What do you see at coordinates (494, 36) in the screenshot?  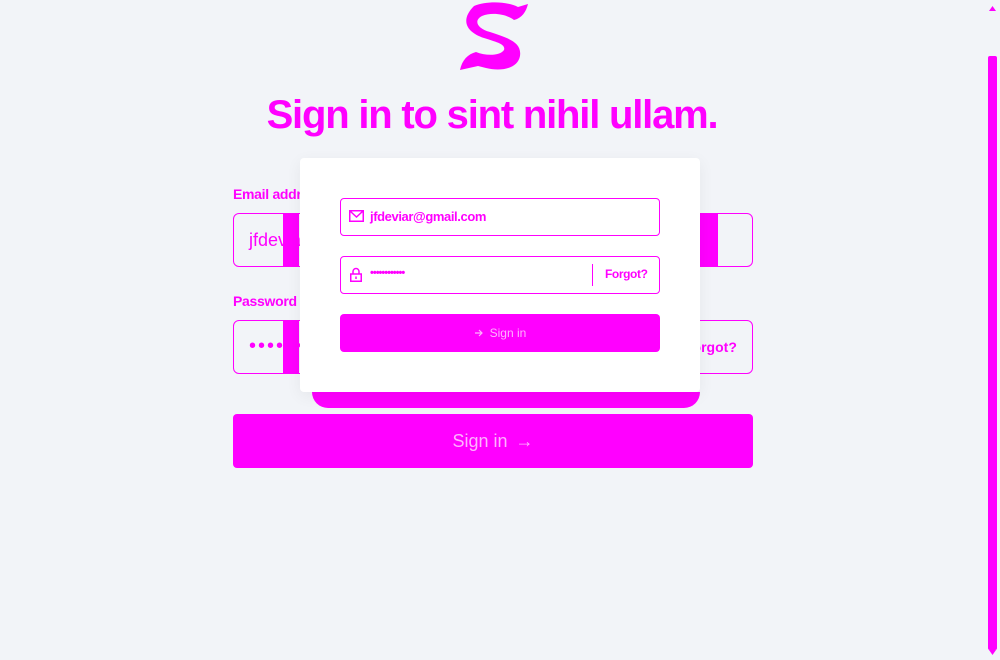 I see `brand-logo-icon` at bounding box center [494, 36].